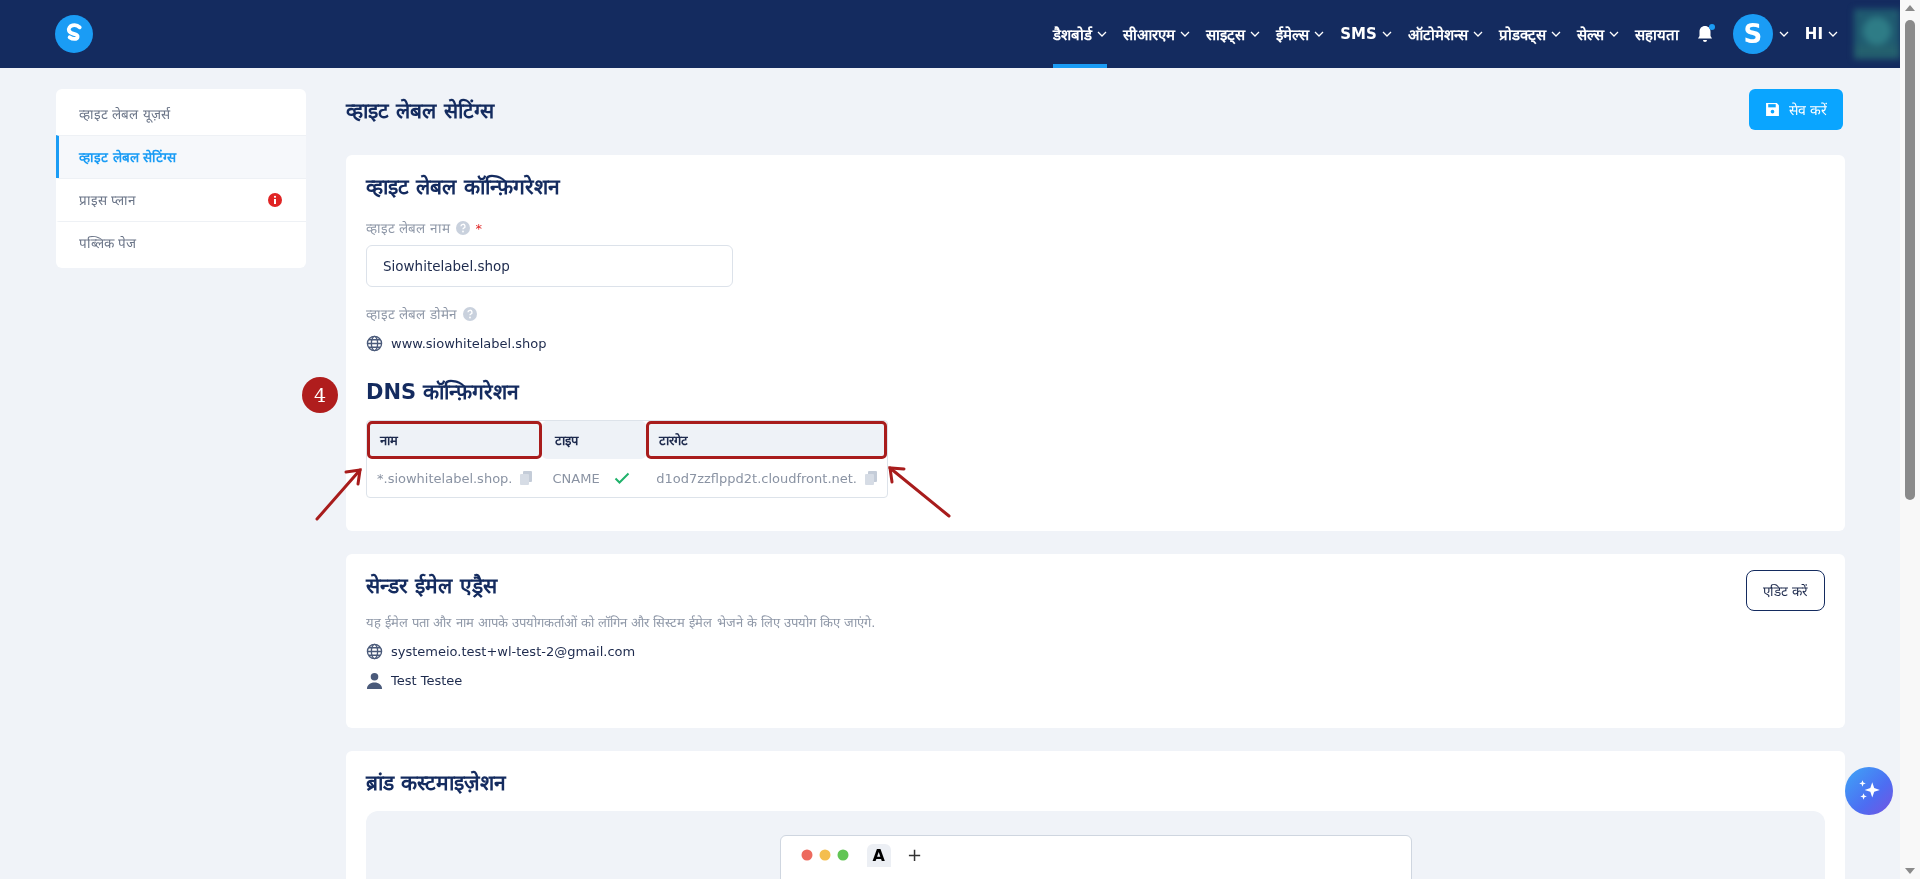 Image resolution: width=1920 pixels, height=879 pixels. I want to click on ai-assistant-button, so click(1869, 791).